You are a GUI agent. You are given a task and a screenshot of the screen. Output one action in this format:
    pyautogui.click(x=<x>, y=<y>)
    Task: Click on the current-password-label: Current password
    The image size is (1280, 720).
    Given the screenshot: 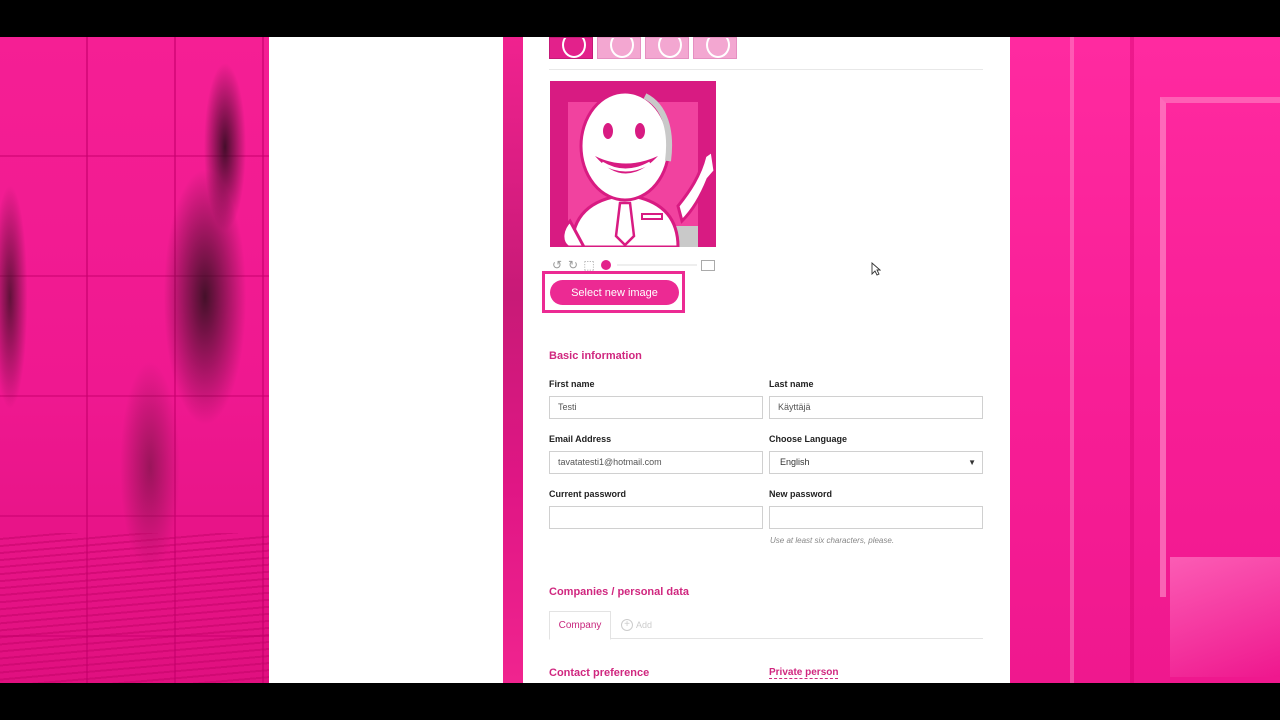 What is the action you would take?
    pyautogui.click(x=588, y=494)
    